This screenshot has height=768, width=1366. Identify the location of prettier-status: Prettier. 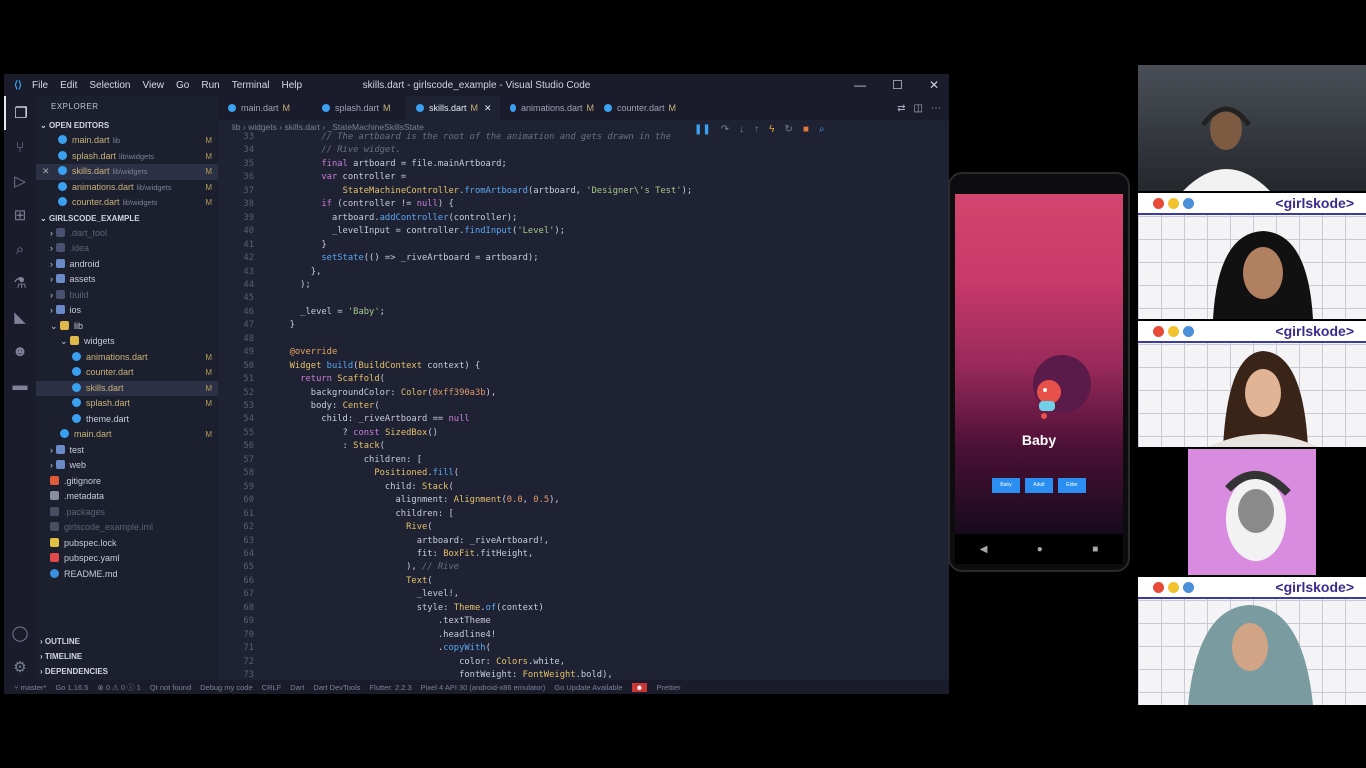
(668, 687).